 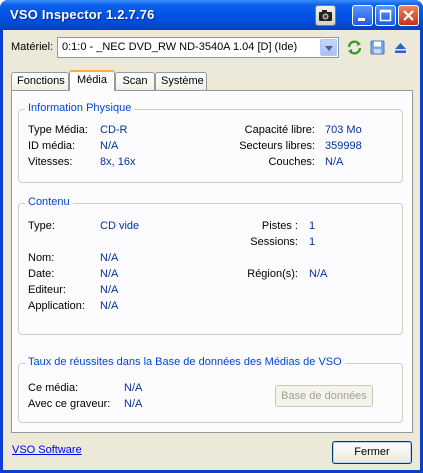 What do you see at coordinates (80, 108) in the screenshot?
I see `group-title: Information Physique` at bounding box center [80, 108].